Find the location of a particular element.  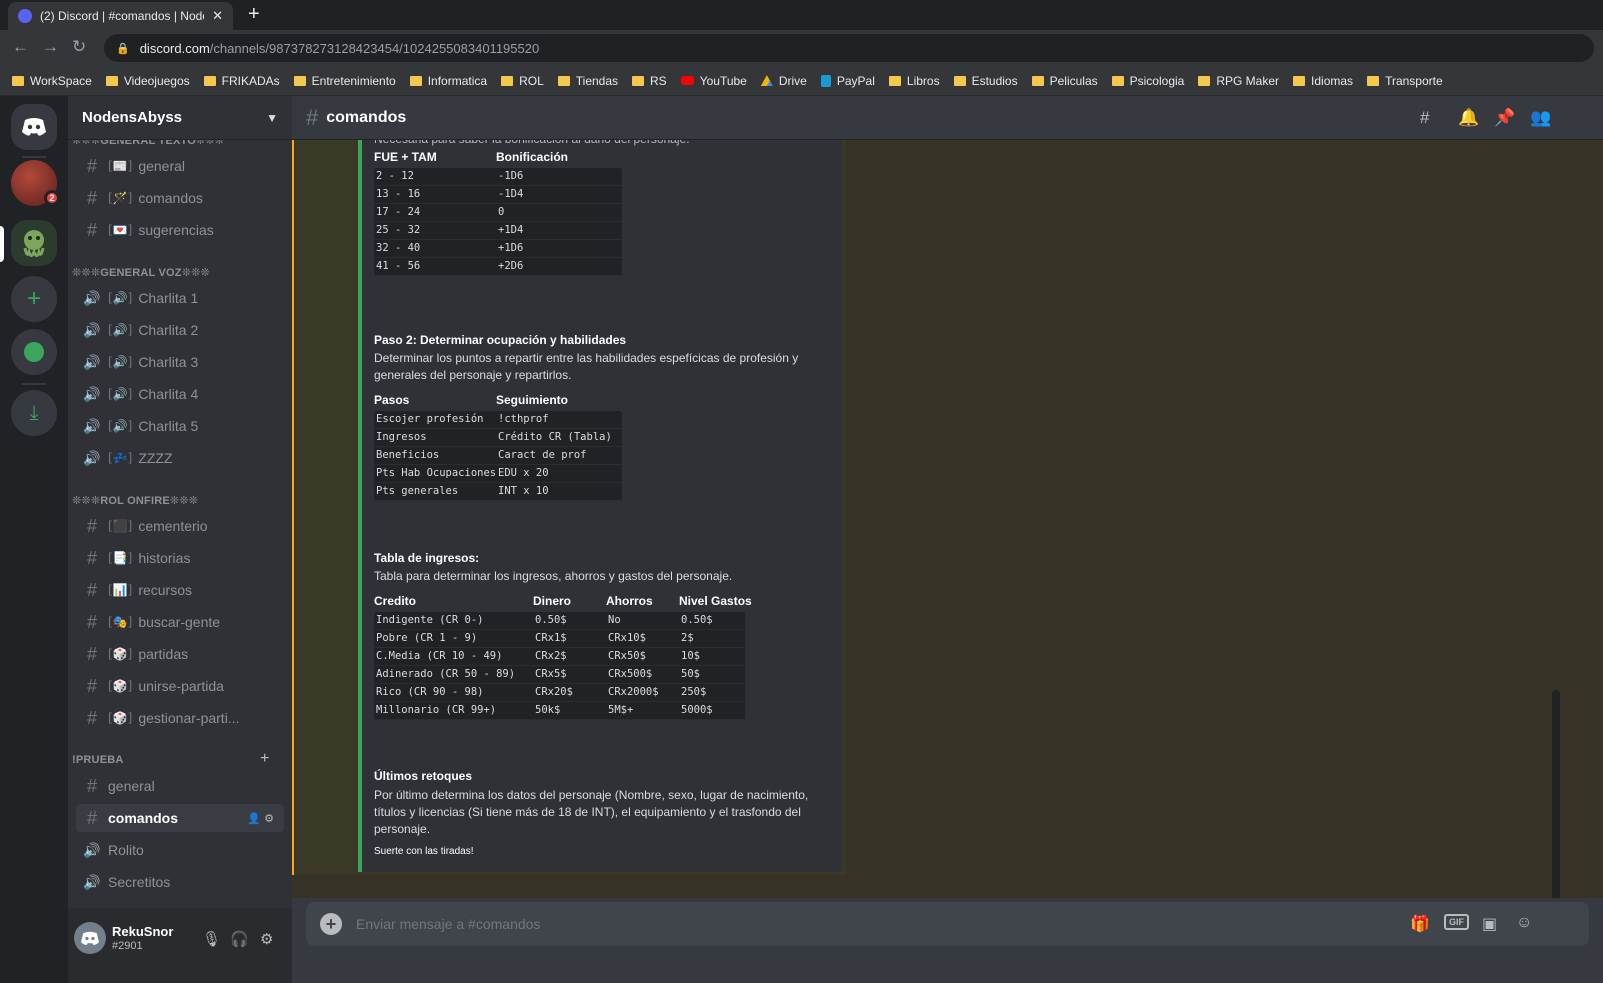

channel-prueba-0: # general is located at coordinates (180, 786).